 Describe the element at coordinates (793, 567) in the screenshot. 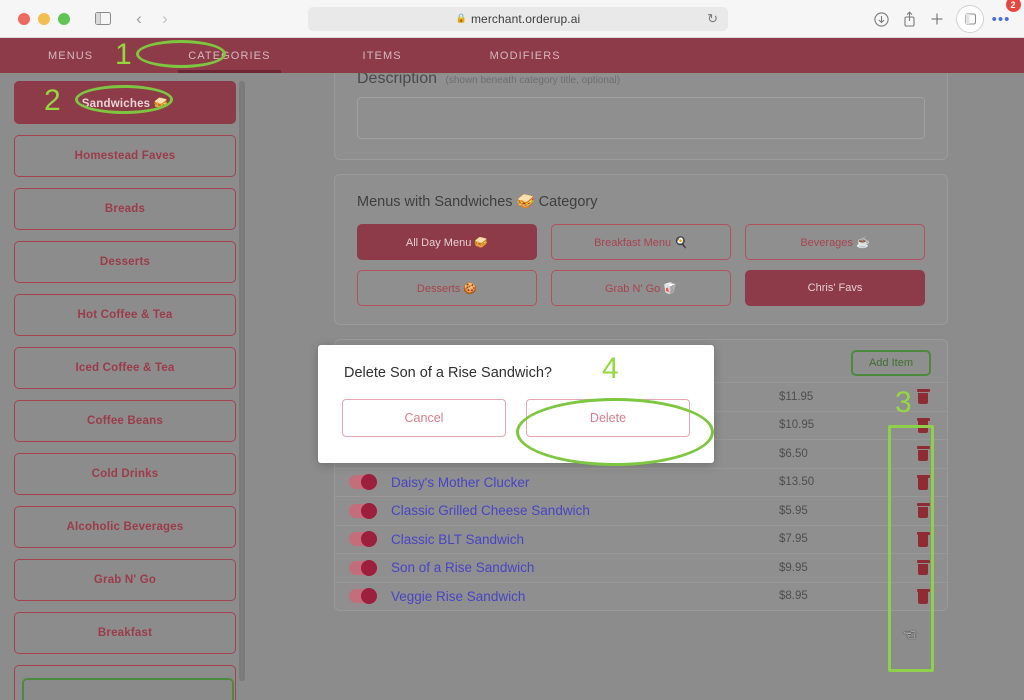

I see `item-price: $9.95` at that location.